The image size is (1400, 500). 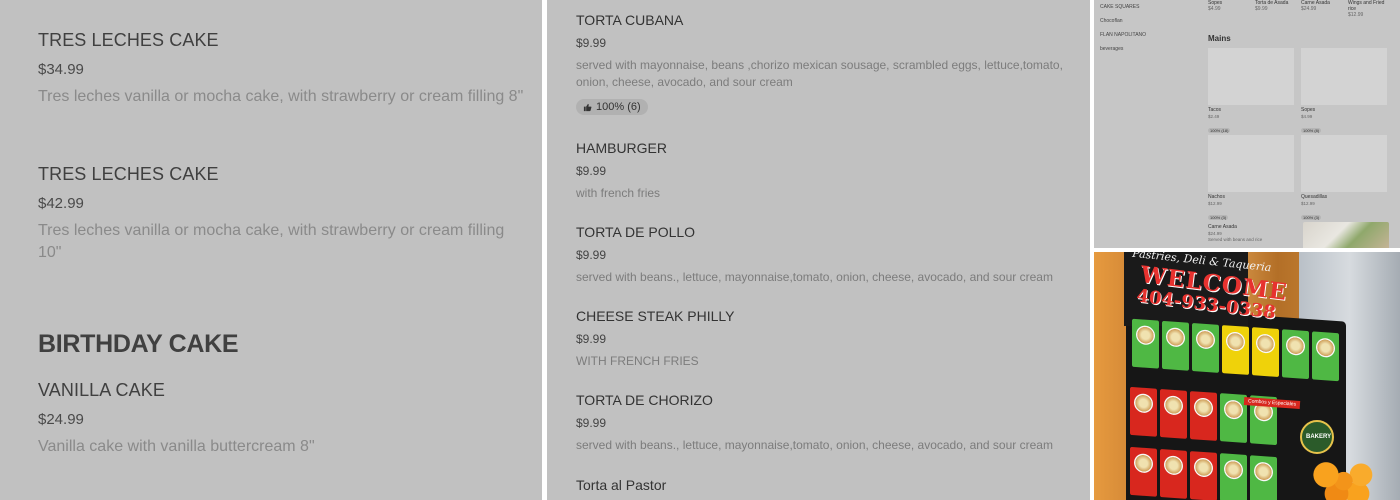 I want to click on item-name: HAMBURGER, so click(x=622, y=148).